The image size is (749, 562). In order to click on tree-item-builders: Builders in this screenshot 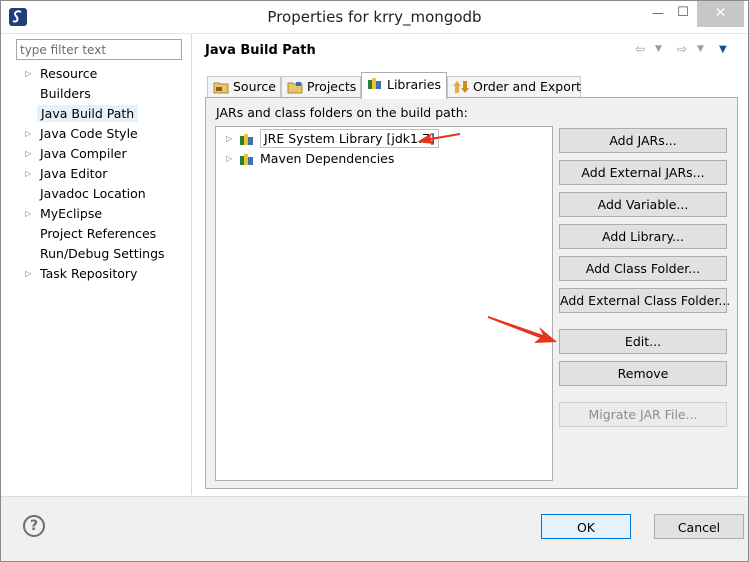, I will do `click(100, 94)`.